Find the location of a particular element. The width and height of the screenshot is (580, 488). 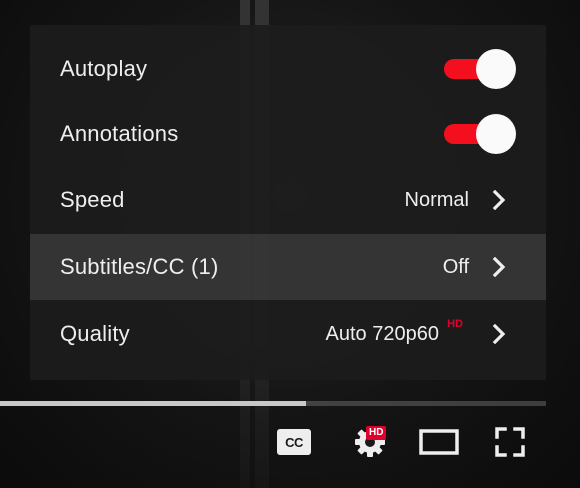

quality-value: Auto 720p60 HD is located at coordinates (394, 332).